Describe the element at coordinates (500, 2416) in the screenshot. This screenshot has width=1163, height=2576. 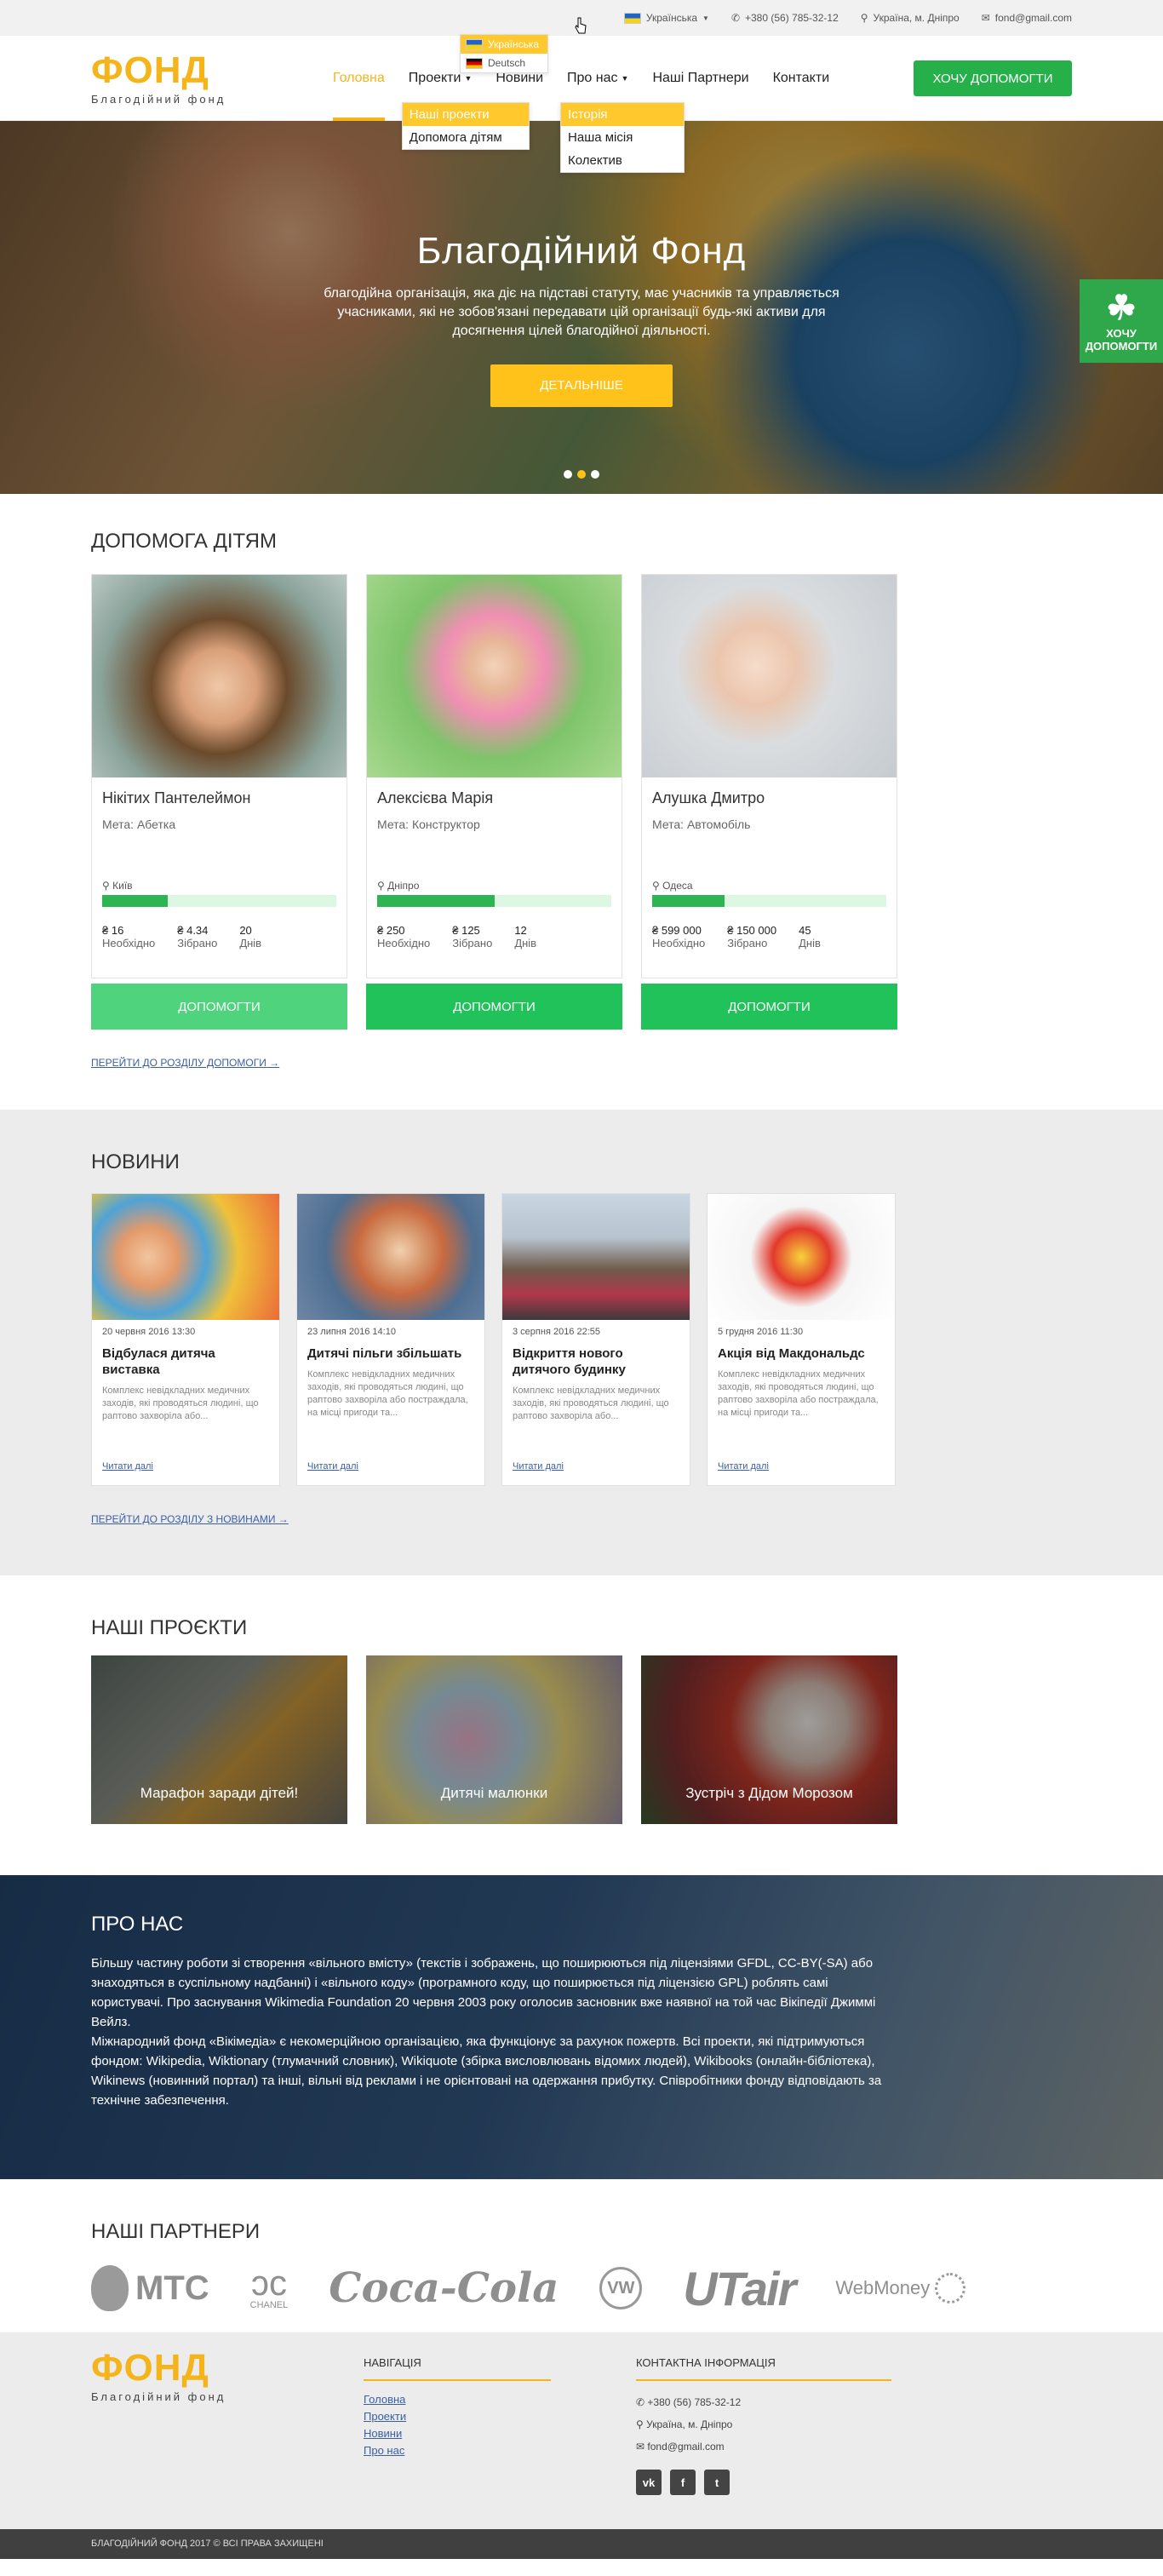
I see `footer-link-projects: Проекти` at that location.